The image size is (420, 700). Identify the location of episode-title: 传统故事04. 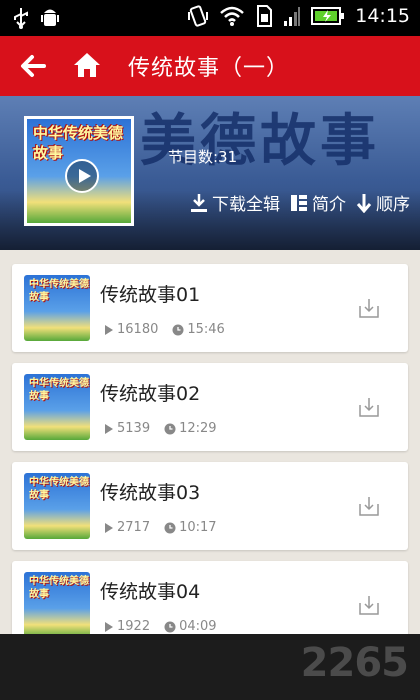
(150, 592).